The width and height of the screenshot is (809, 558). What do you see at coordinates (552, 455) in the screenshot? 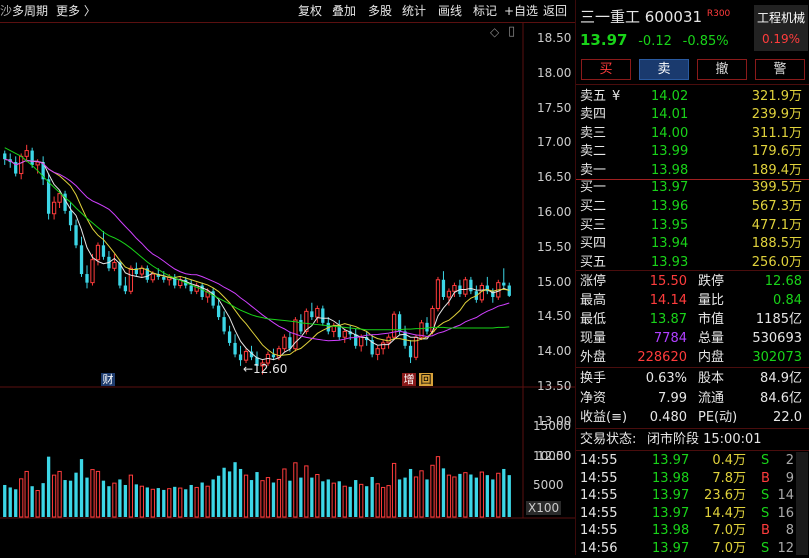
I see `volume-tick-label: 10000` at bounding box center [552, 455].